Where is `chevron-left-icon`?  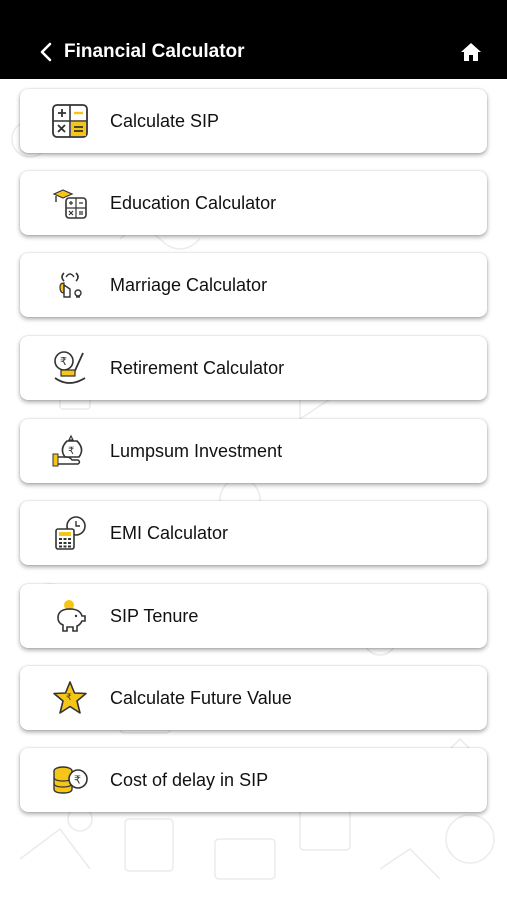
chevron-left-icon is located at coordinates (46, 52).